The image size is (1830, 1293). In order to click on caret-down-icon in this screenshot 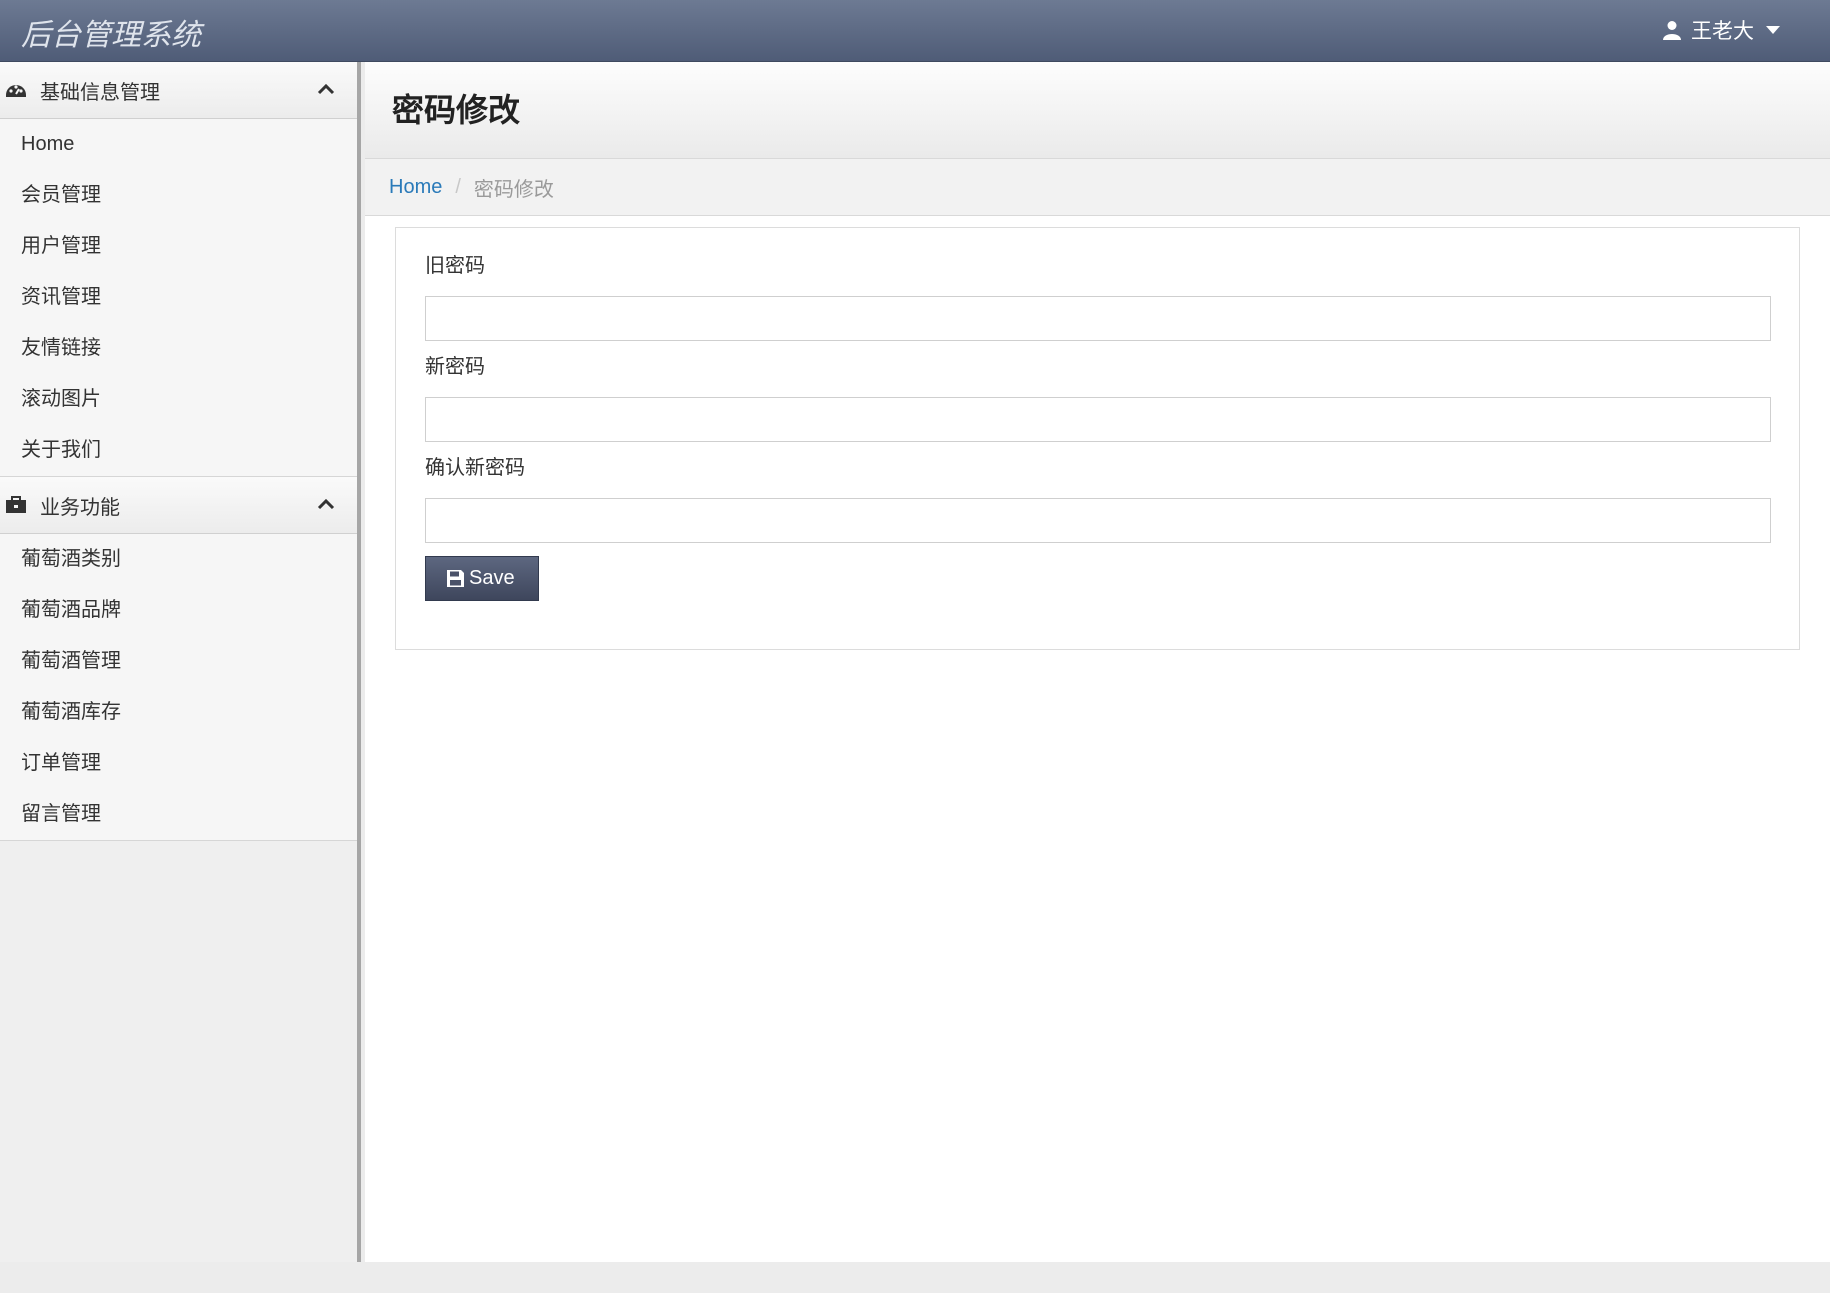, I will do `click(1773, 30)`.